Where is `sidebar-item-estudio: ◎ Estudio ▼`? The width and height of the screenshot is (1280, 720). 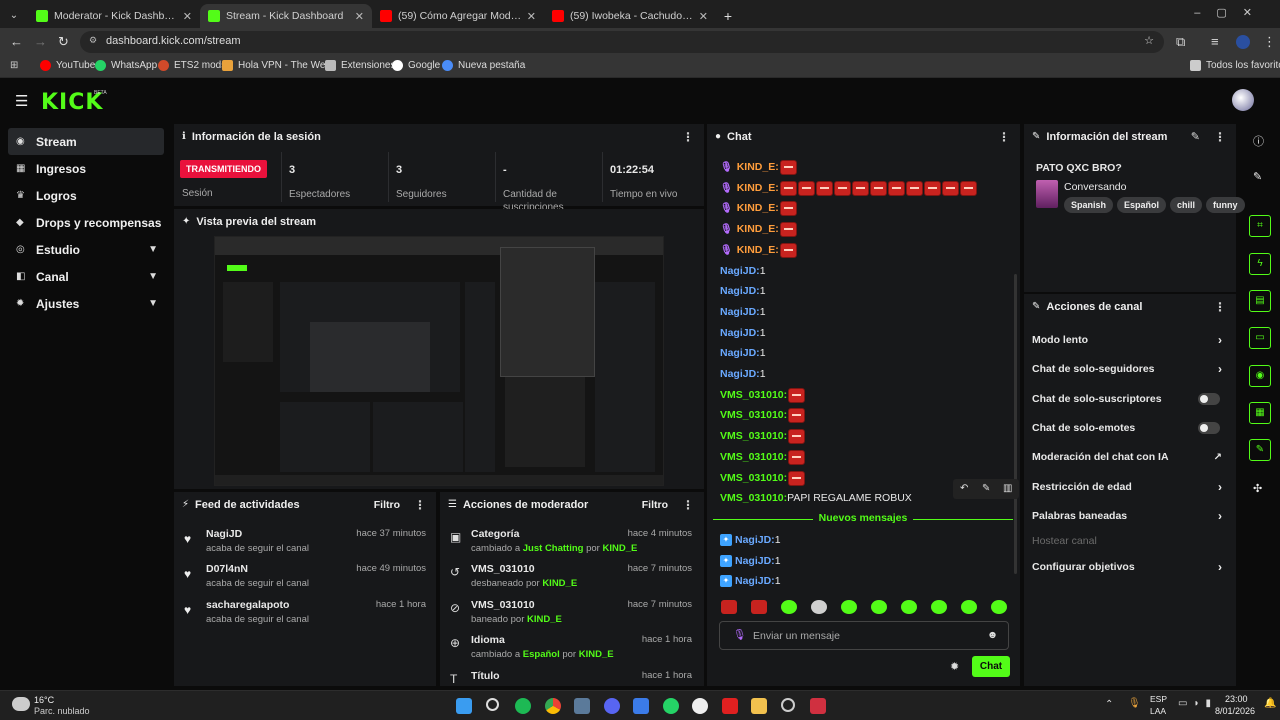 sidebar-item-estudio: ◎ Estudio ▼ is located at coordinates (86, 249).